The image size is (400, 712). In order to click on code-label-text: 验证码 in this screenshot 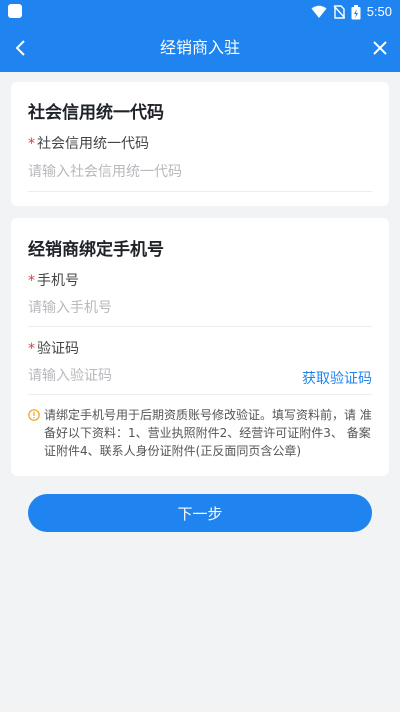, I will do `click(58, 349)`.